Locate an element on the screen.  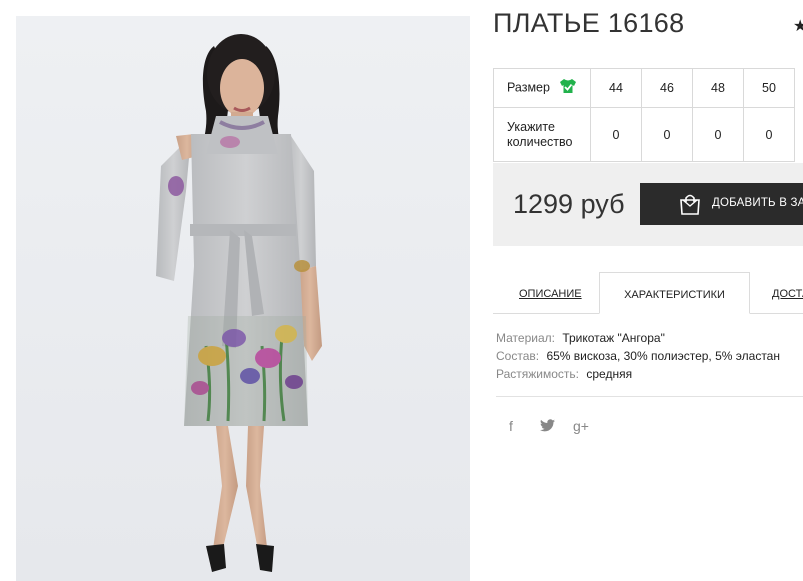
size-row: Размер 44 46 48 50 is located at coordinates (644, 88).